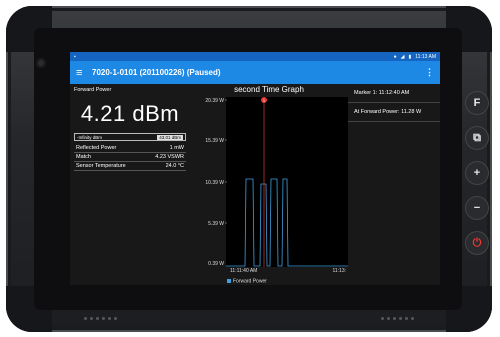 The image size is (500, 337). What do you see at coordinates (250, 282) in the screenshot?
I see `legend-label: Forward Power` at bounding box center [250, 282].